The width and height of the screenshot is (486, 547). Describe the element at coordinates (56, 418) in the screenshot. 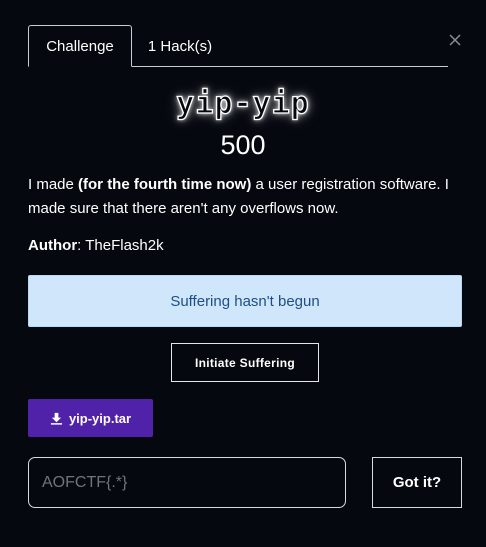

I see `download-icon` at that location.